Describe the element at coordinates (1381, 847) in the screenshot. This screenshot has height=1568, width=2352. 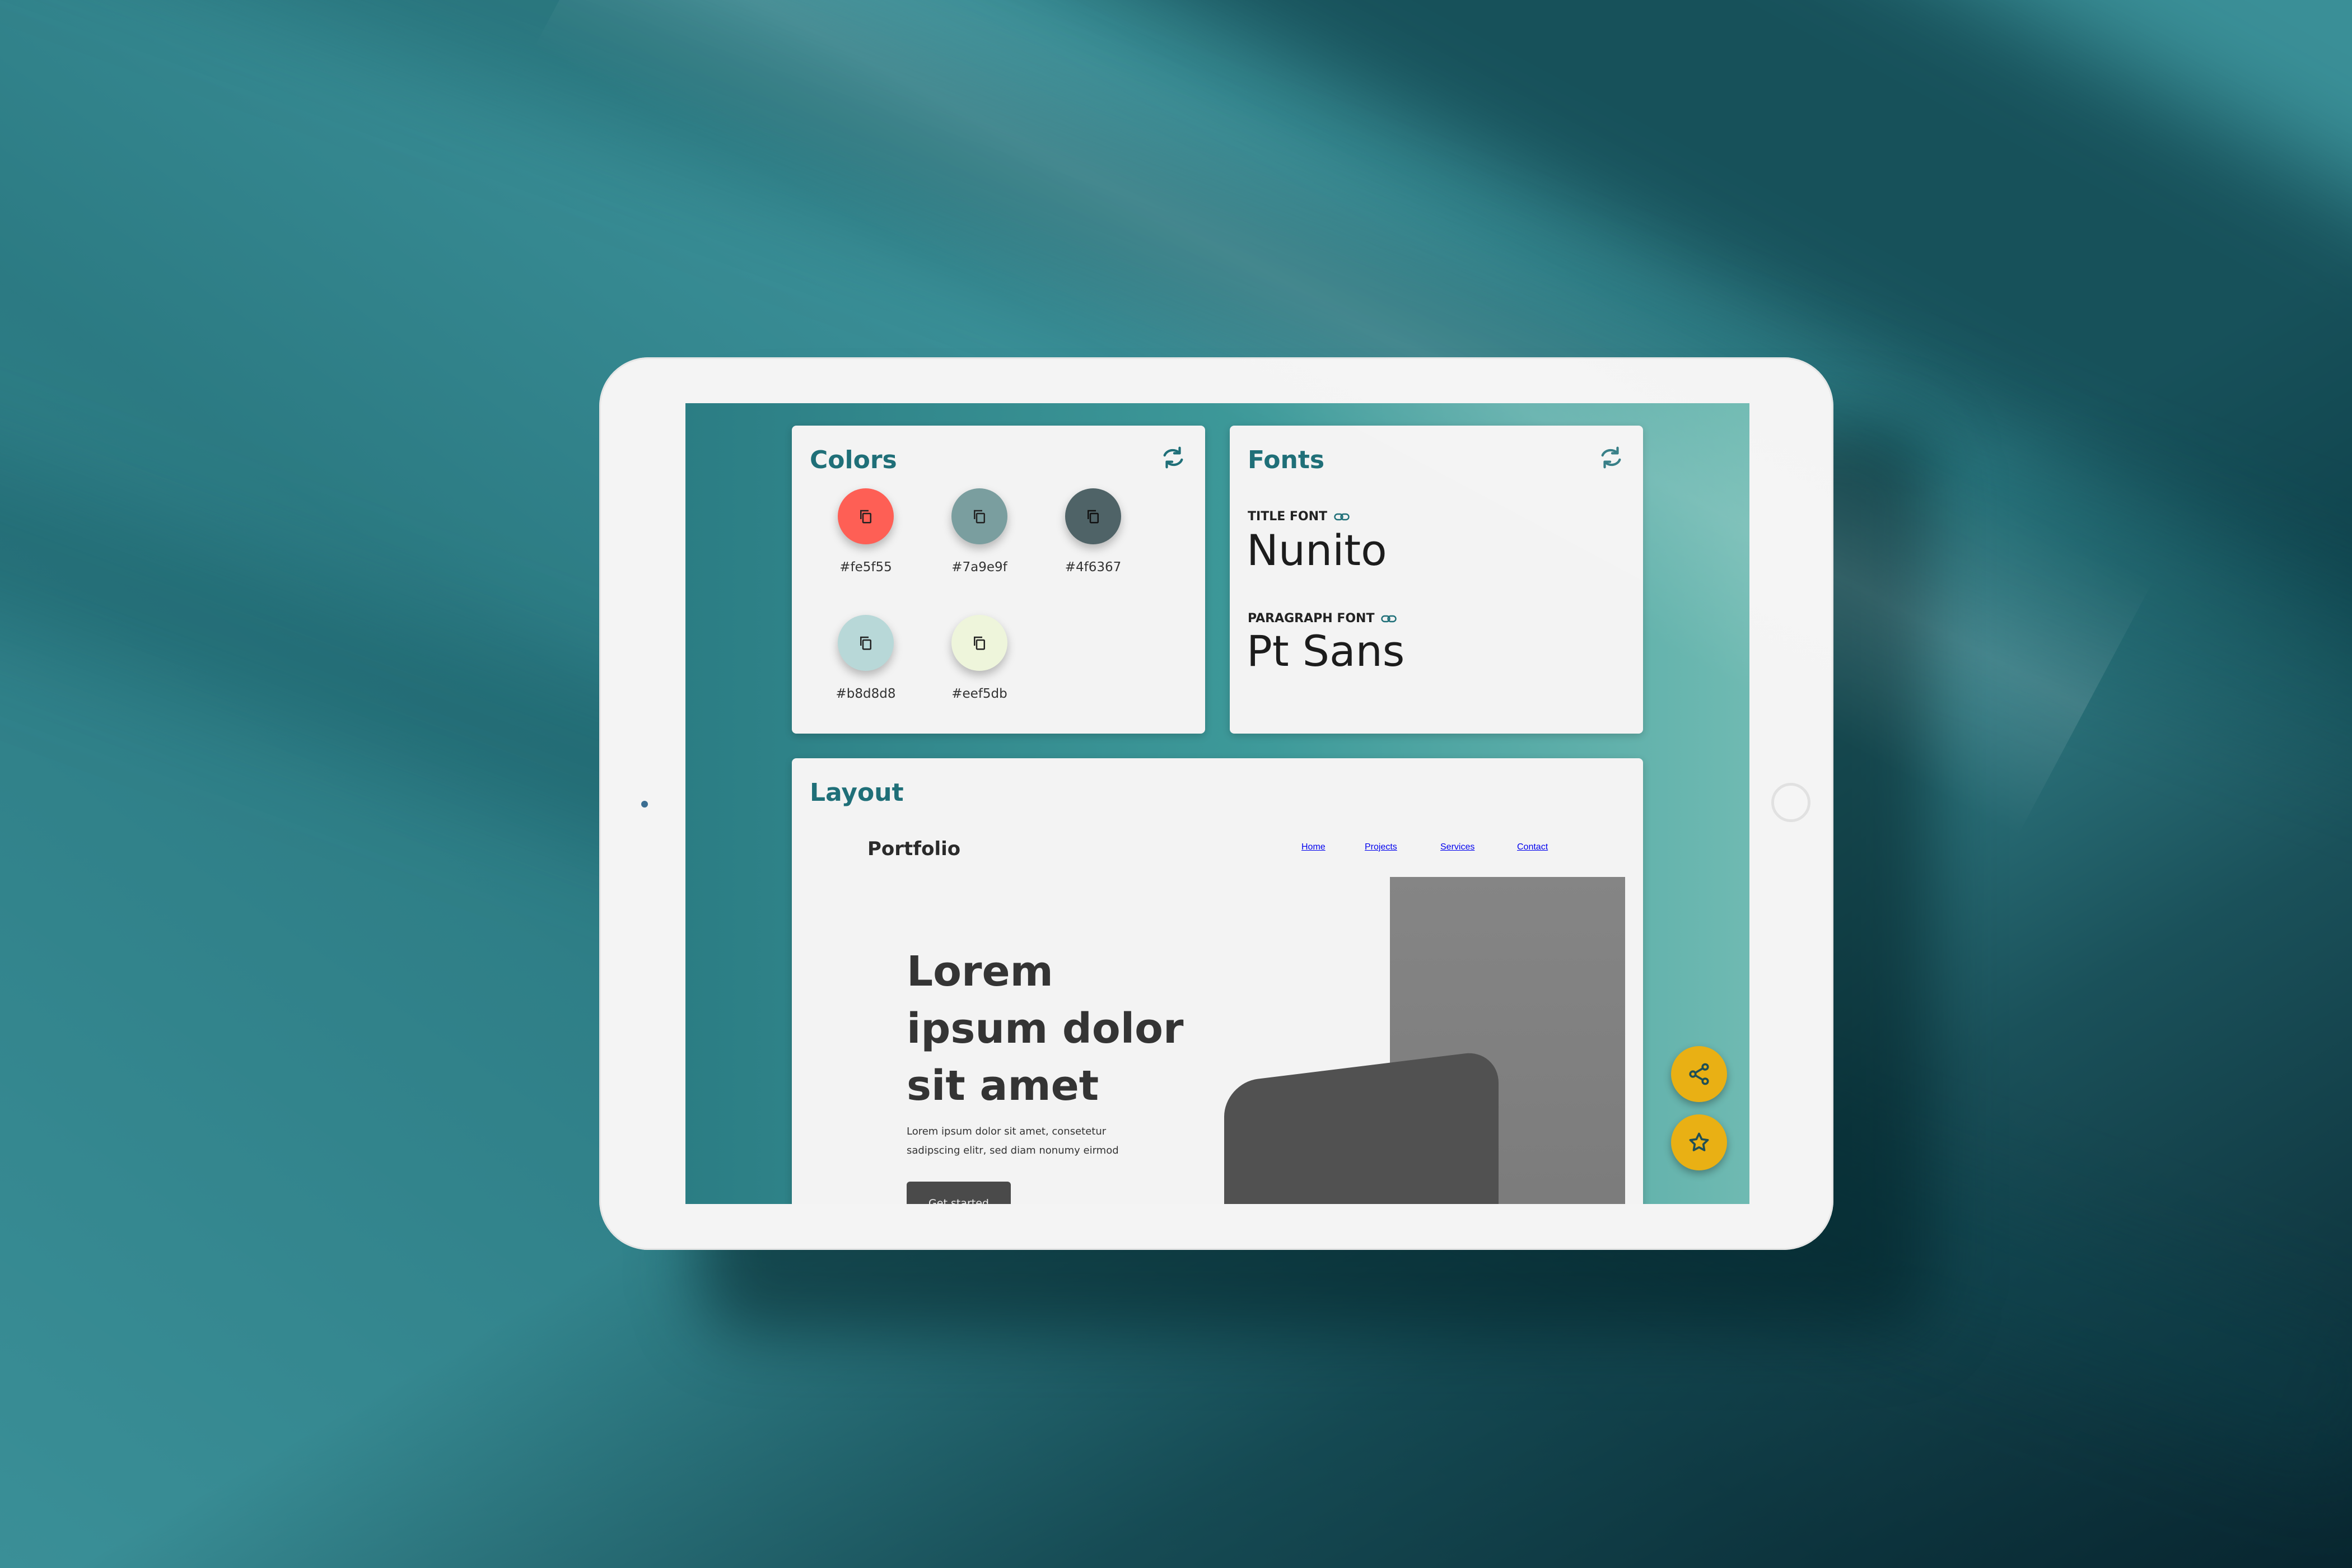
I see `nav-link-projects: Projects` at that location.